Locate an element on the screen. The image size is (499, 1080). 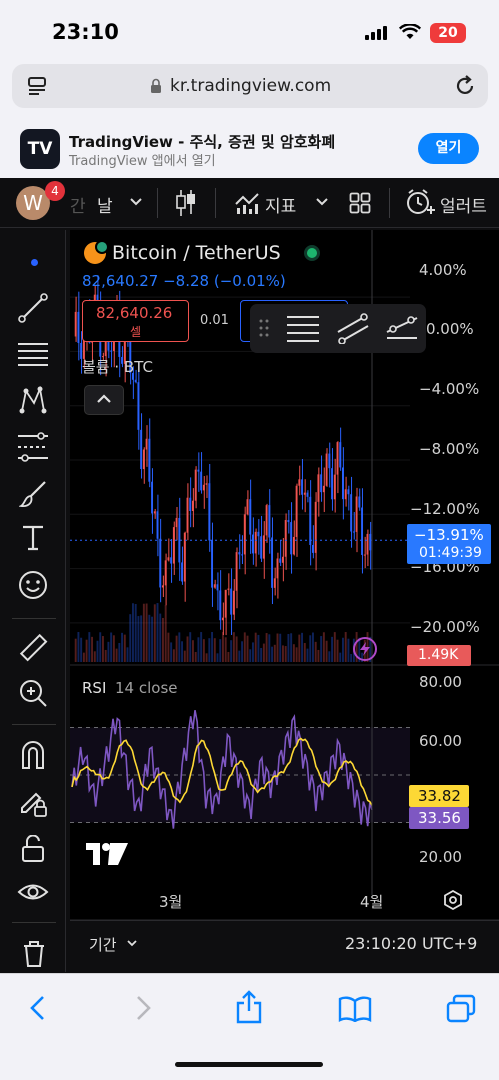
symbol-title: Bitcoin / TetherUS is located at coordinates (196, 253).